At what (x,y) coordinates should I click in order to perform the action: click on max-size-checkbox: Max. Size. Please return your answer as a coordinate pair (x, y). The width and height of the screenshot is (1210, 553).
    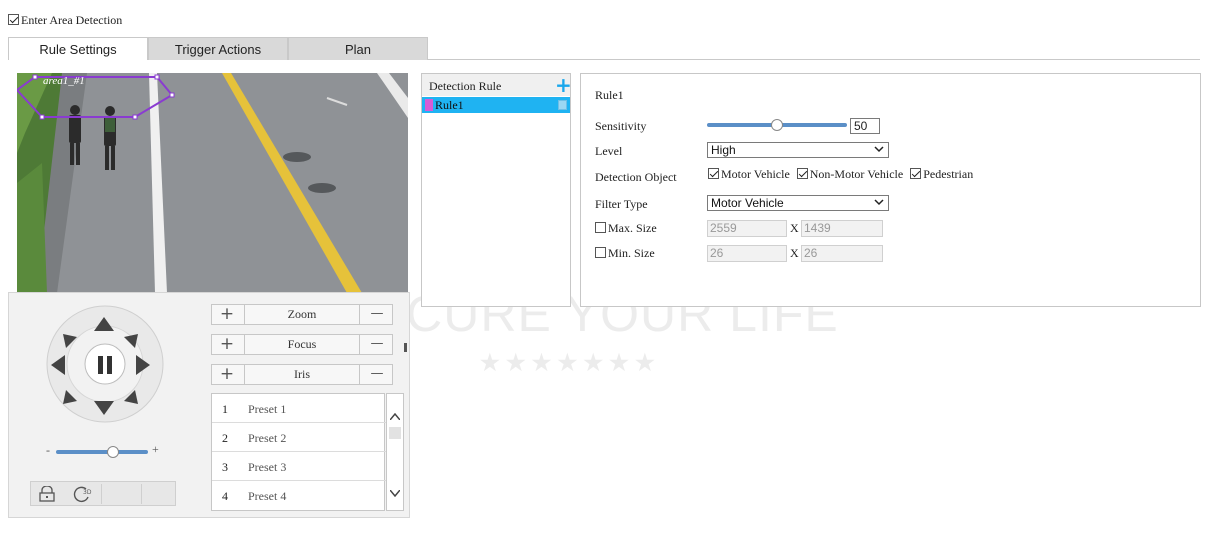
    Looking at the image, I should click on (626, 228).